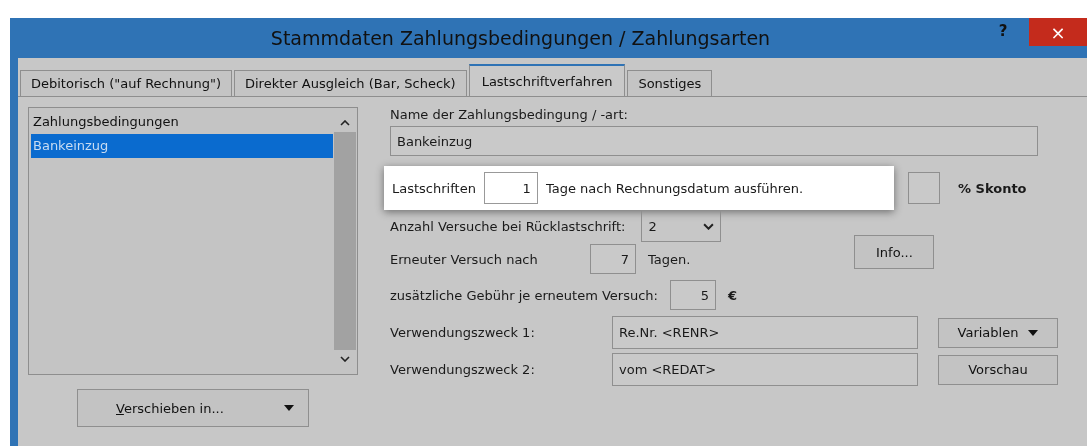 The height and width of the screenshot is (446, 1087). I want to click on name-field: Bankeinzug, so click(714, 141).